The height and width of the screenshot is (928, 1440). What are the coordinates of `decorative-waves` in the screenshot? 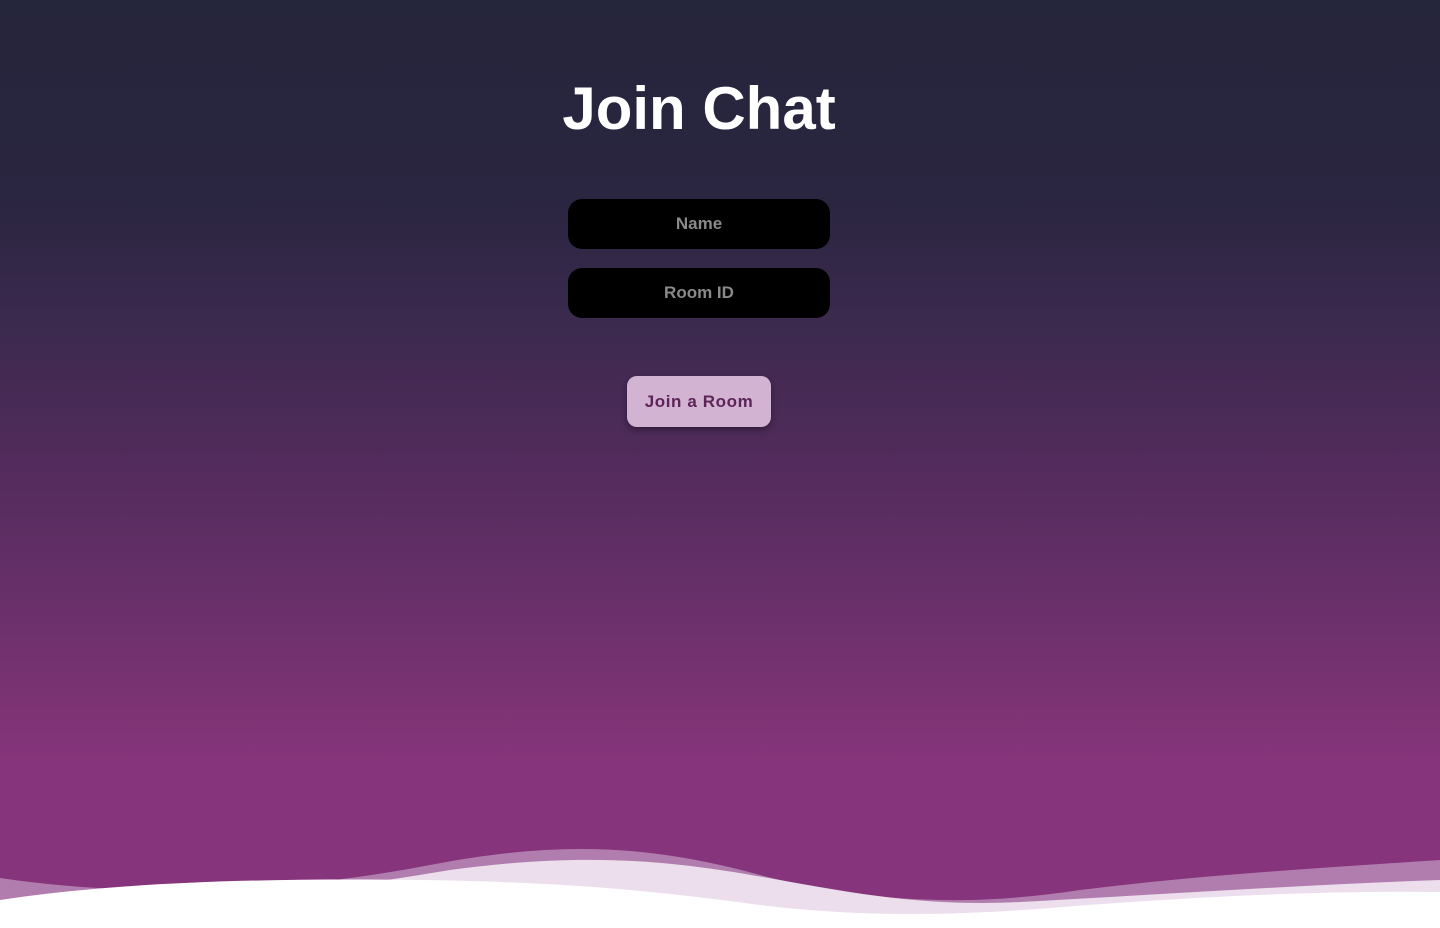 It's located at (720, 888).